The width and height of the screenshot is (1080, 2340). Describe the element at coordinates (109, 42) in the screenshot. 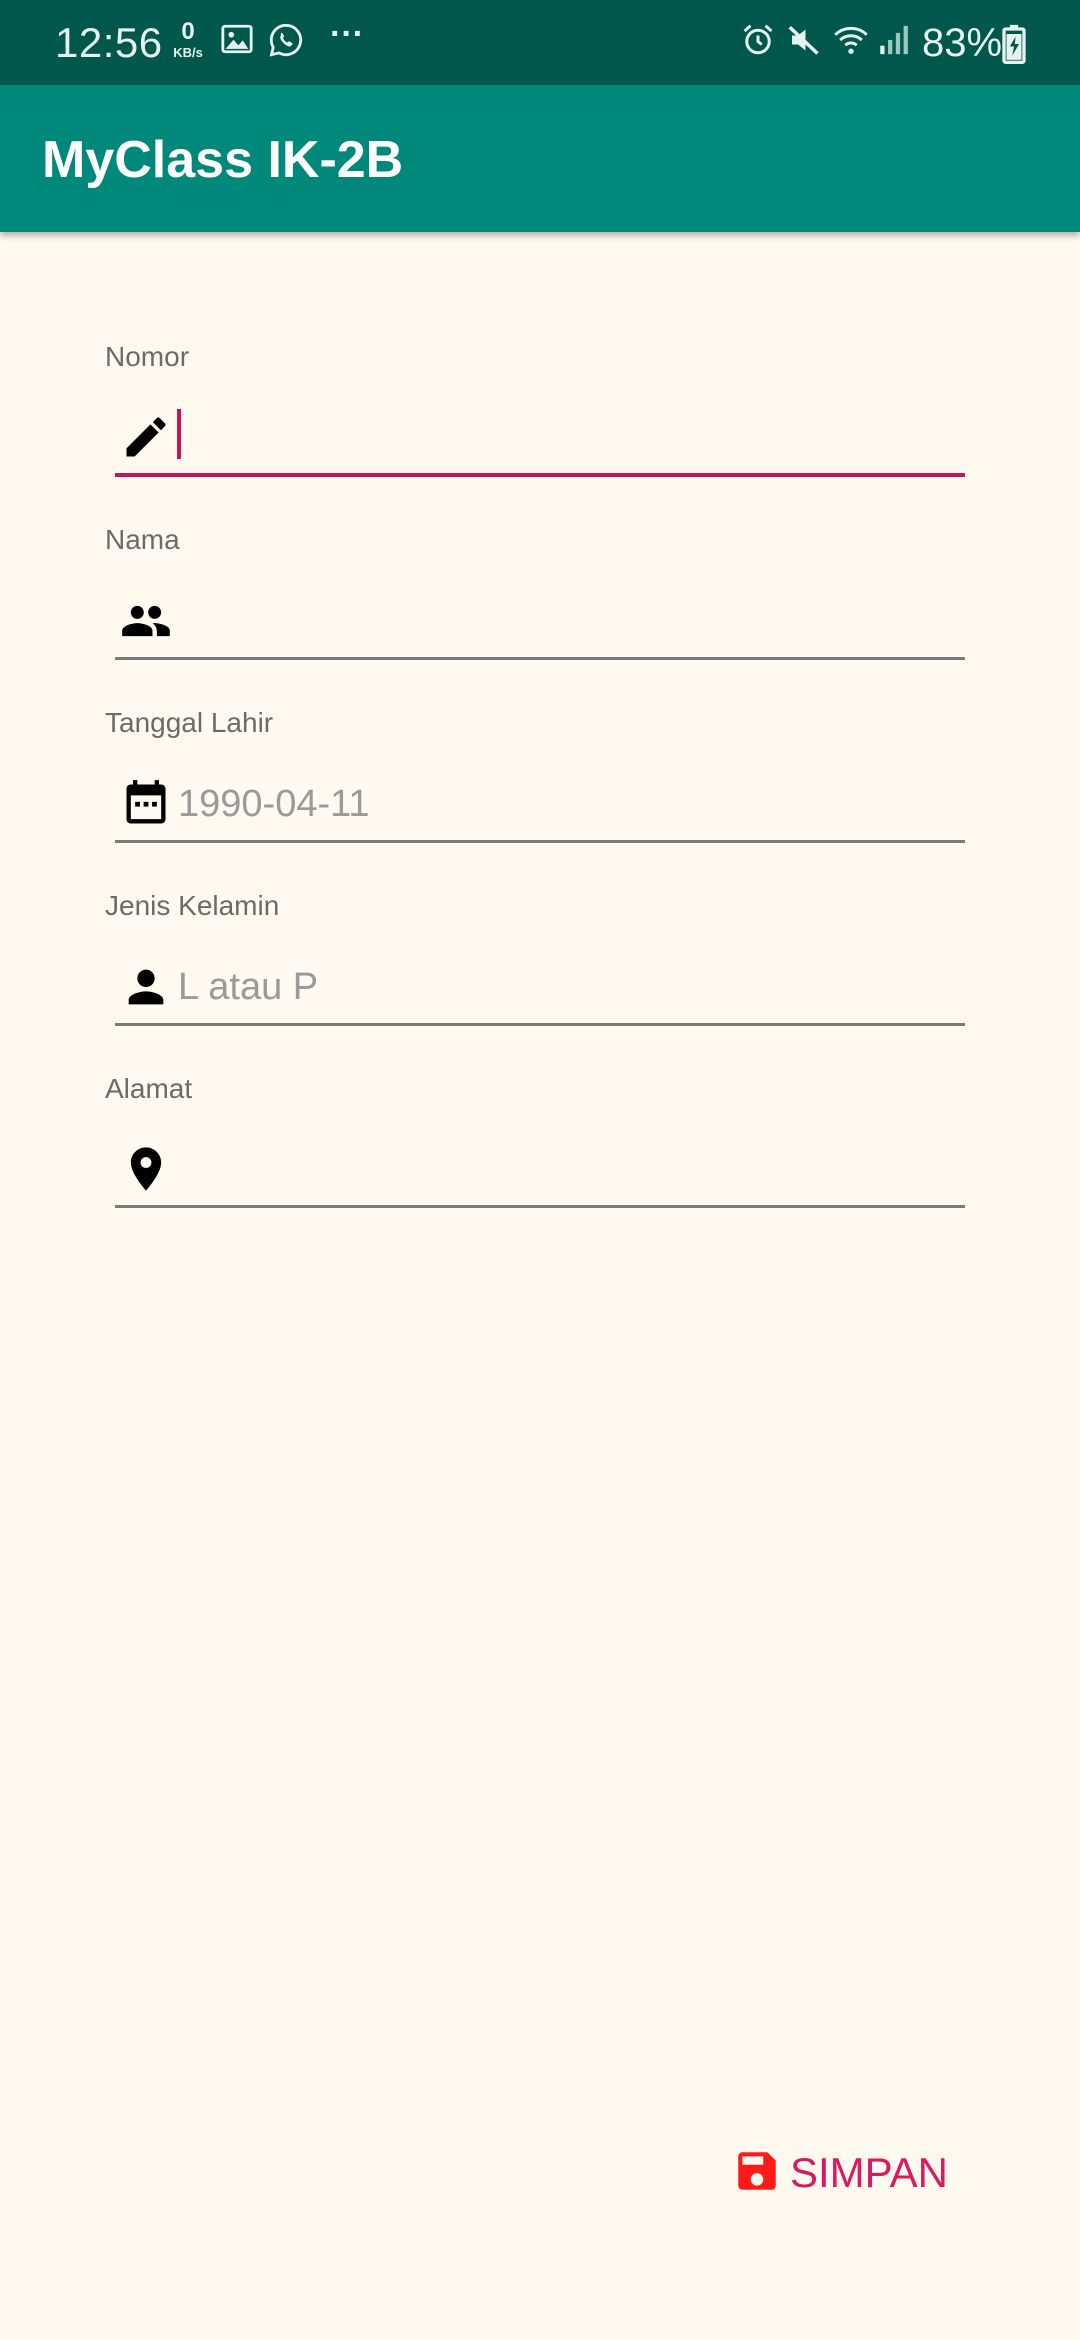

I see `status-time: 12:56` at that location.